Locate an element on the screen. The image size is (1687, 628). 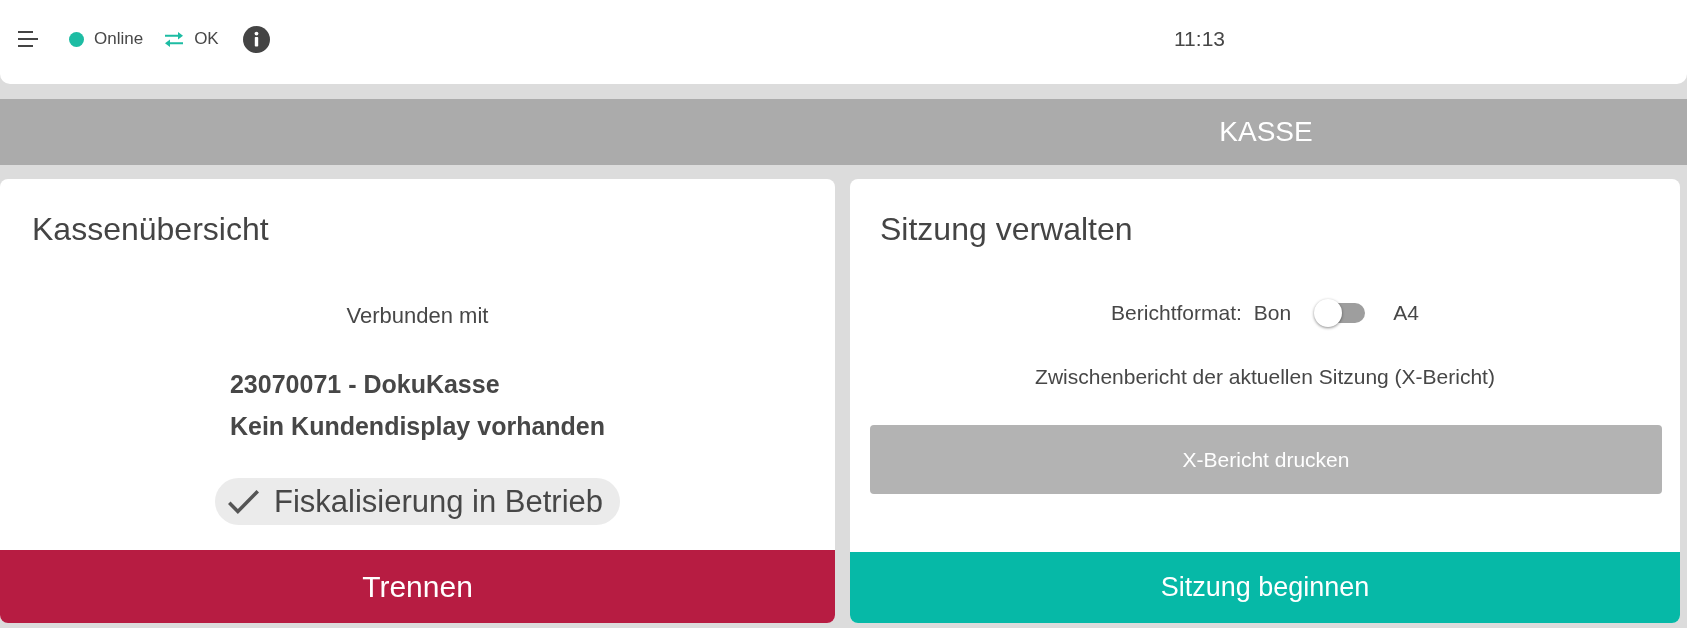
info-icon is located at coordinates (256, 39).